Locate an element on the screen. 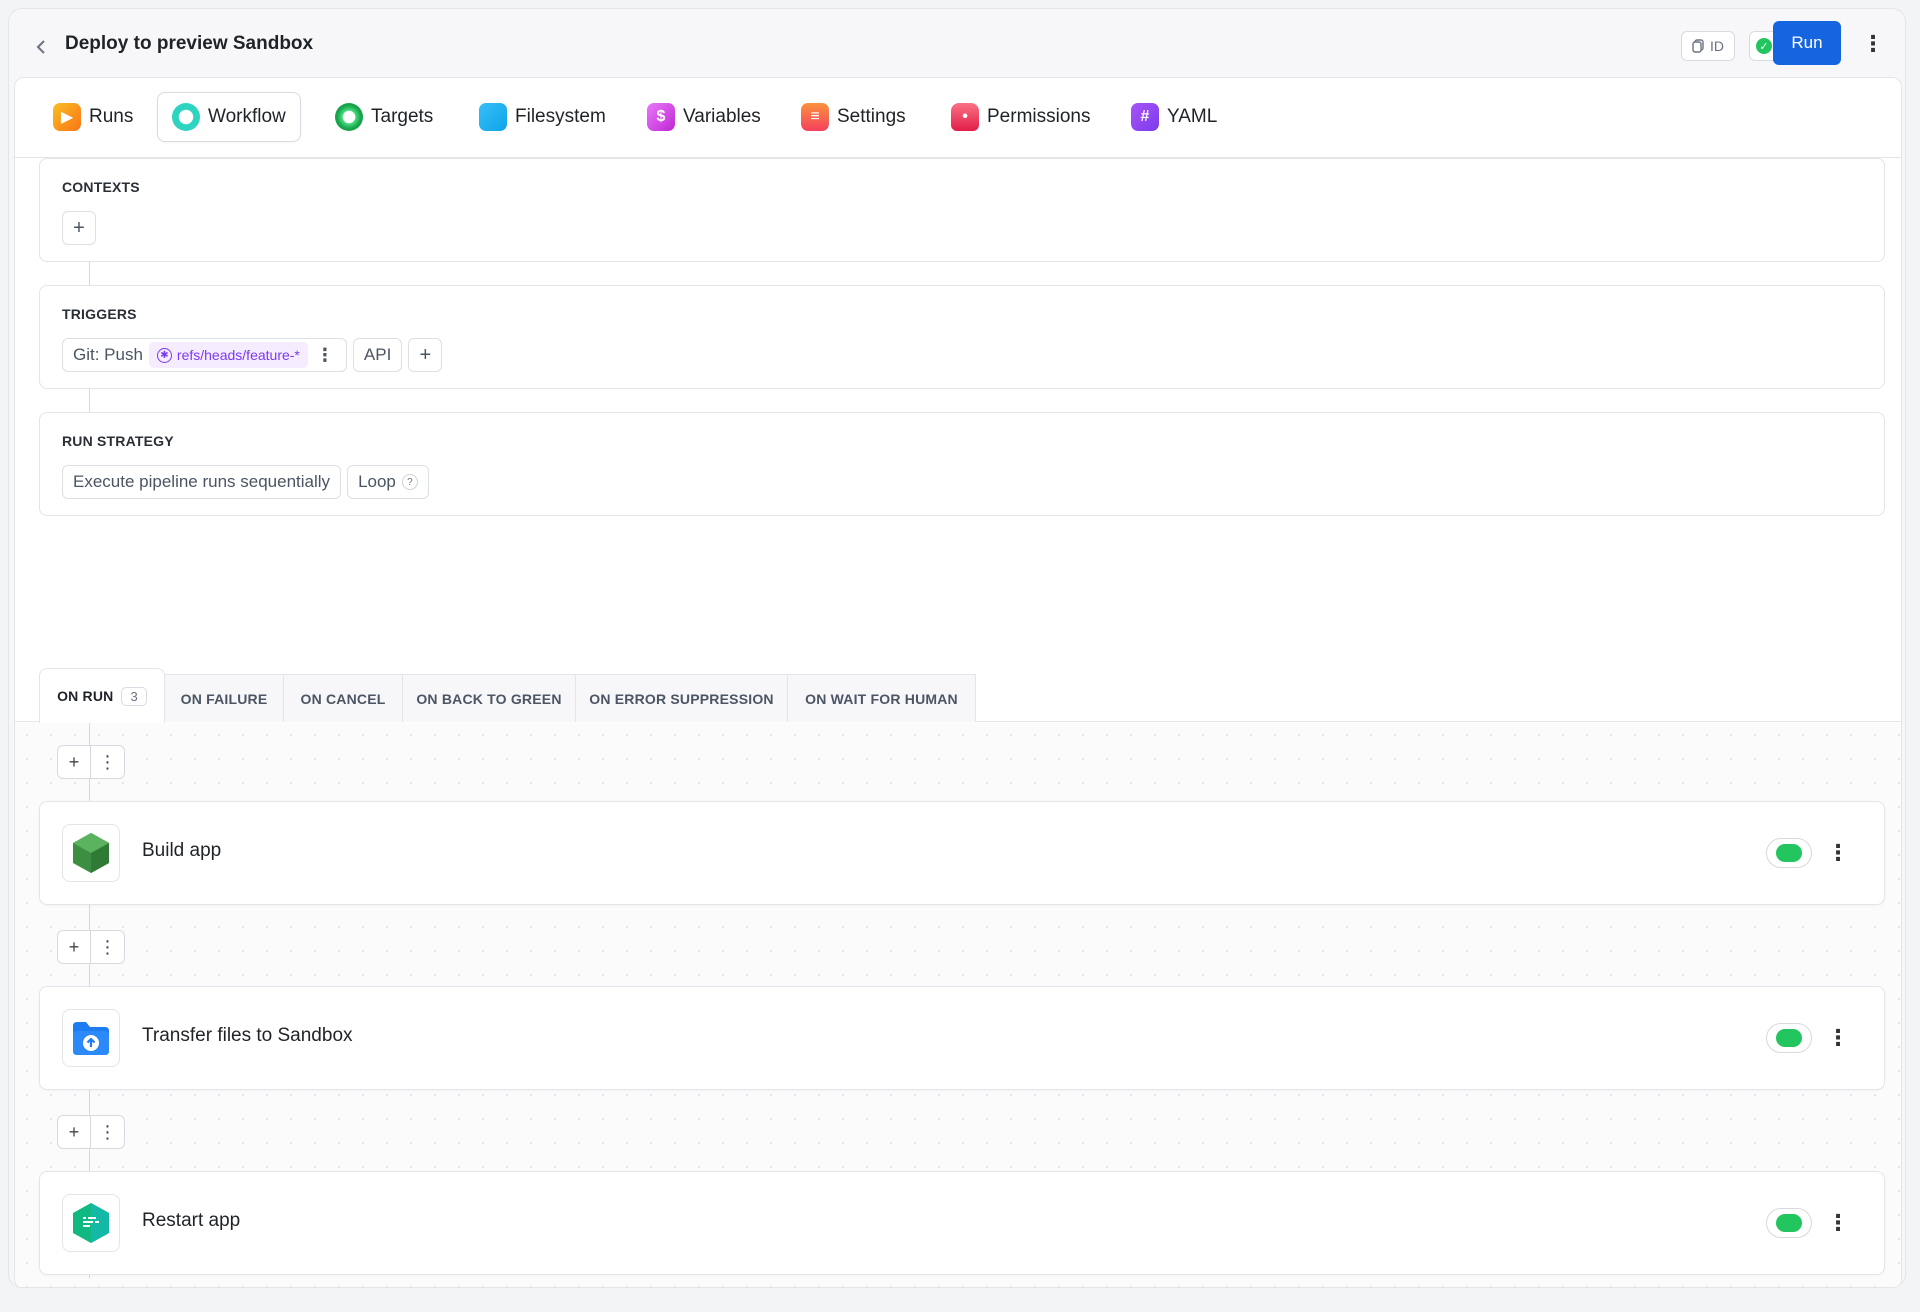 The height and width of the screenshot is (1312, 1920). section-title: CONTEXTS is located at coordinates (101, 187).